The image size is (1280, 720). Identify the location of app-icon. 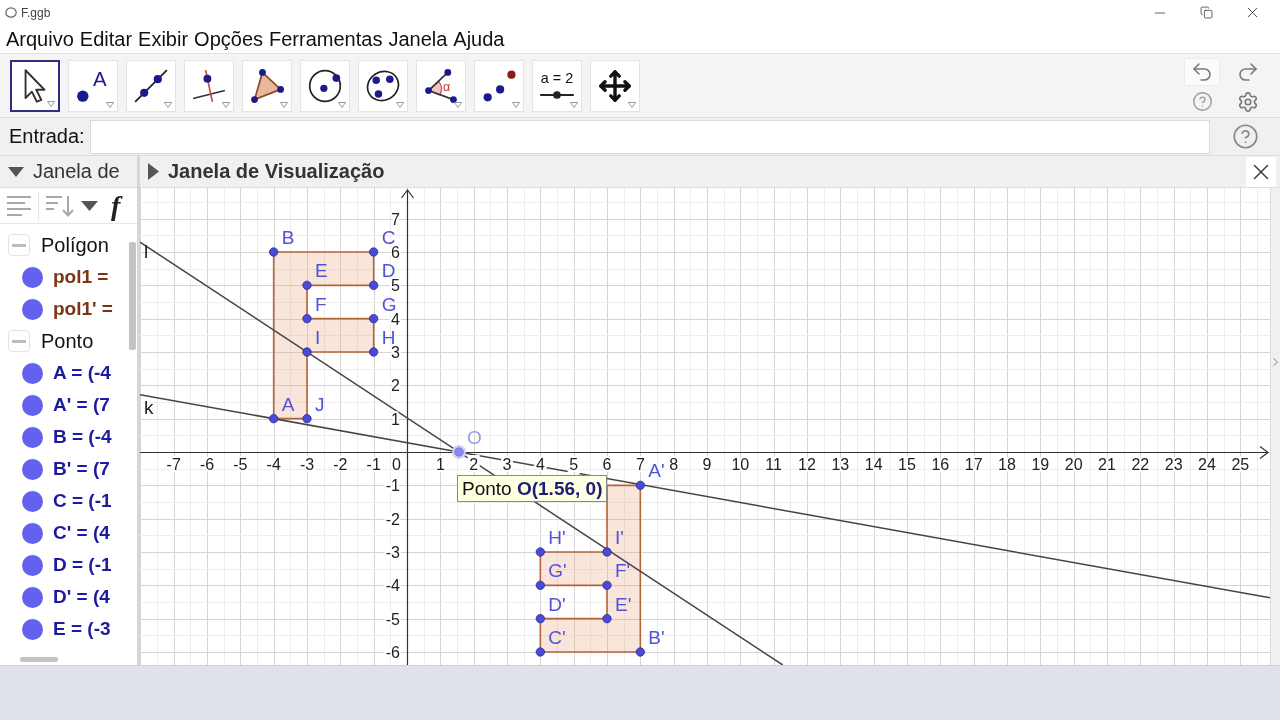
(11, 12).